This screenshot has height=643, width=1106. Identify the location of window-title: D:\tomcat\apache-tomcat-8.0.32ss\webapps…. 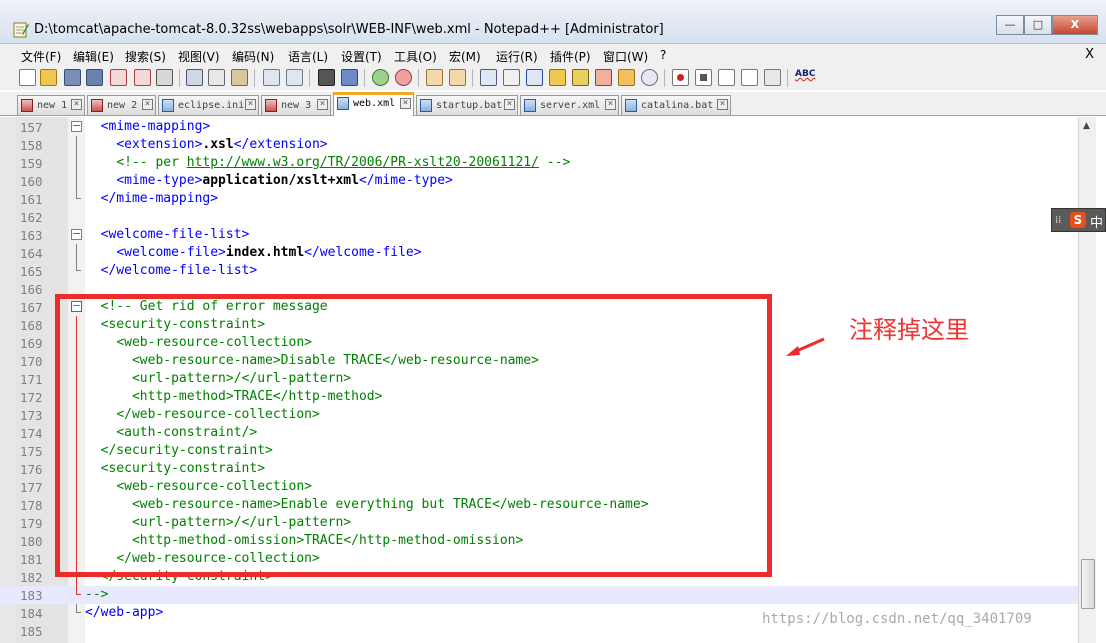
(349, 29).